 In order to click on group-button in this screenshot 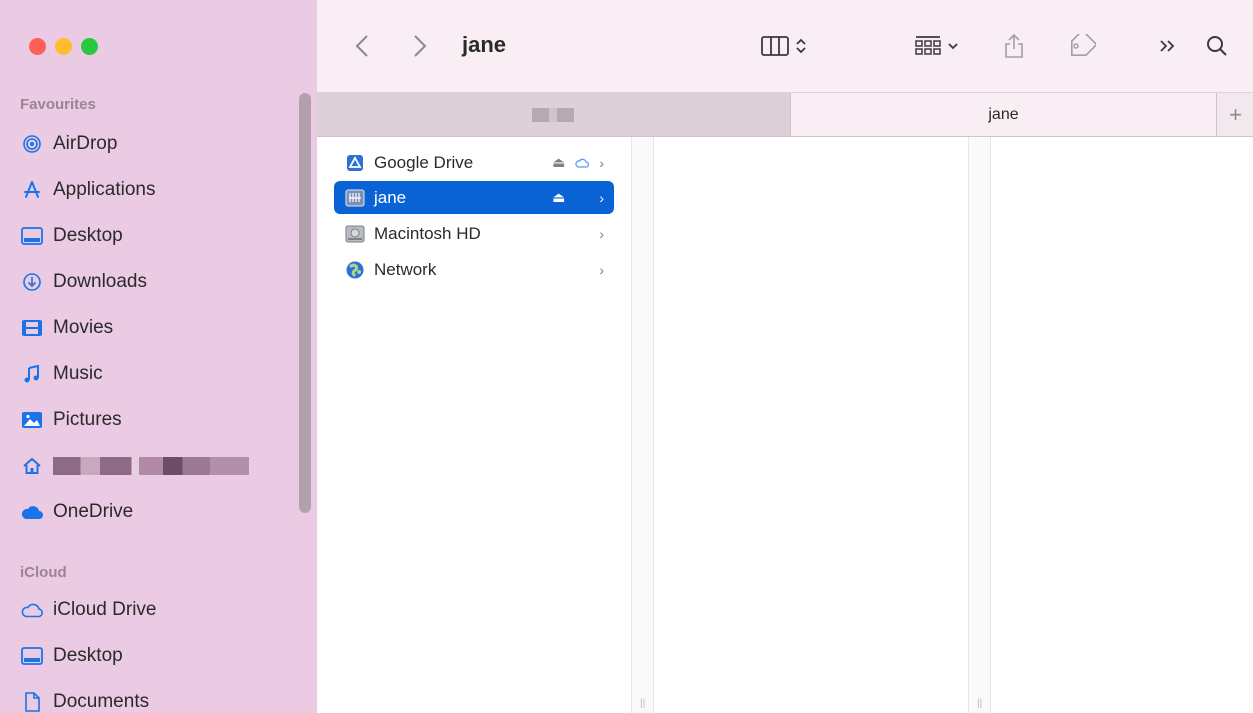, I will do `click(937, 46)`.